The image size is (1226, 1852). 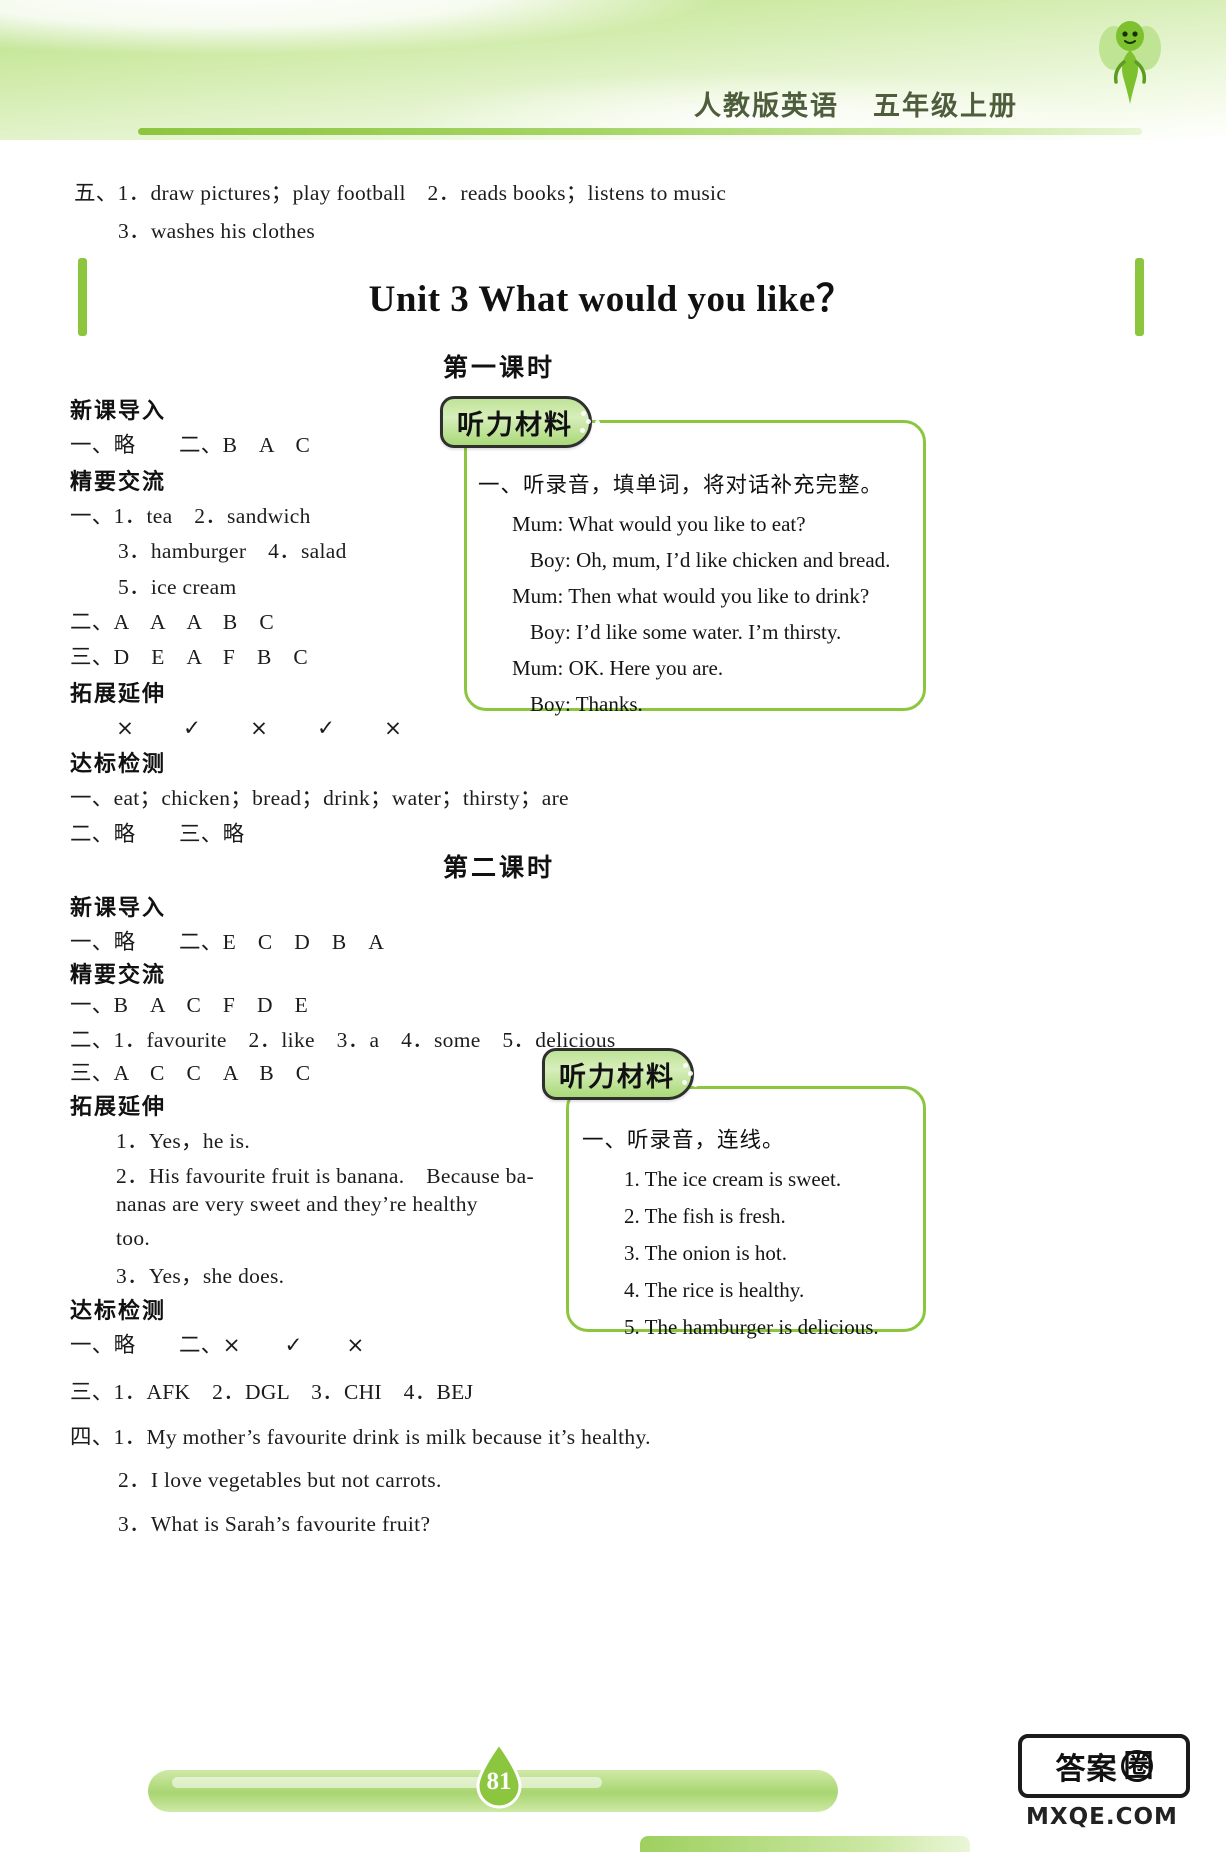 What do you see at coordinates (274, 1524) in the screenshot?
I see `lesson2-test-line-5: 3．What is Sarah’s favourite fruit?` at bounding box center [274, 1524].